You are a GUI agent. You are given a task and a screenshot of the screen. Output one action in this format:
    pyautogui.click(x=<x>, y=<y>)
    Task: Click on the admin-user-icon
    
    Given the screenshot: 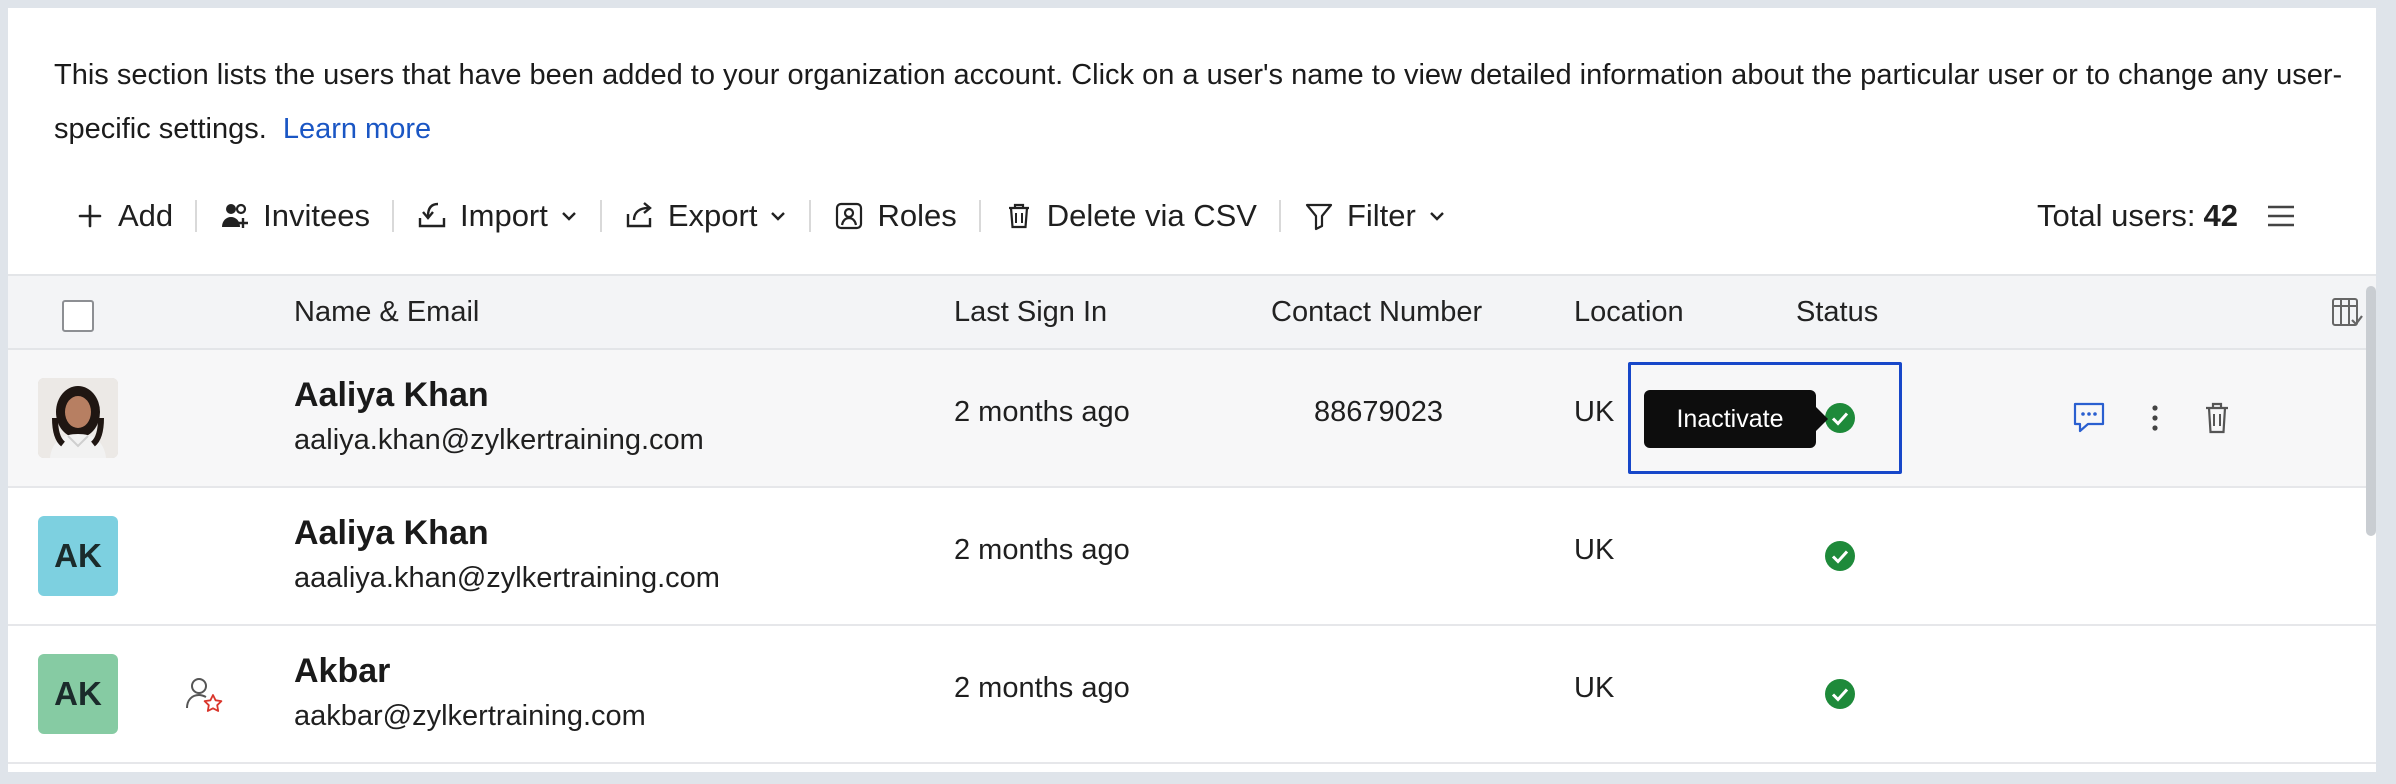 What is the action you would take?
    pyautogui.click(x=204, y=694)
    